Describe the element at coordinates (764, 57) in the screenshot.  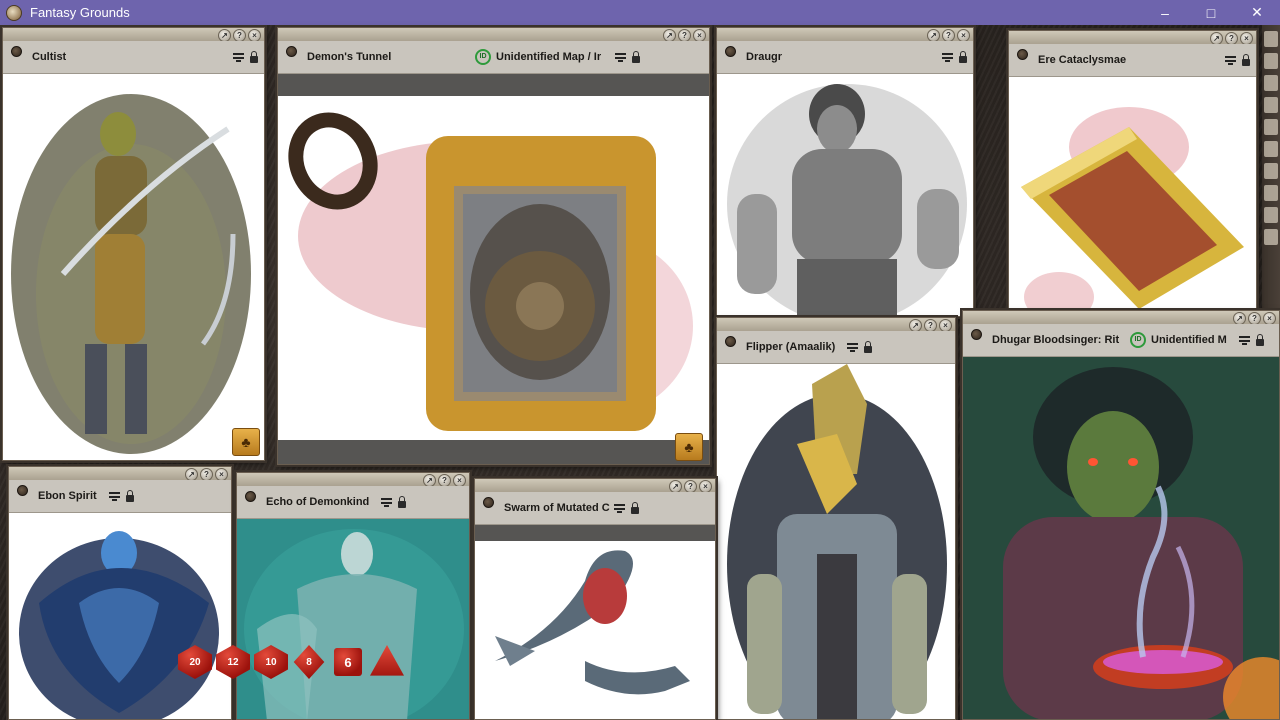
I see `window-title: Draugr` at that location.